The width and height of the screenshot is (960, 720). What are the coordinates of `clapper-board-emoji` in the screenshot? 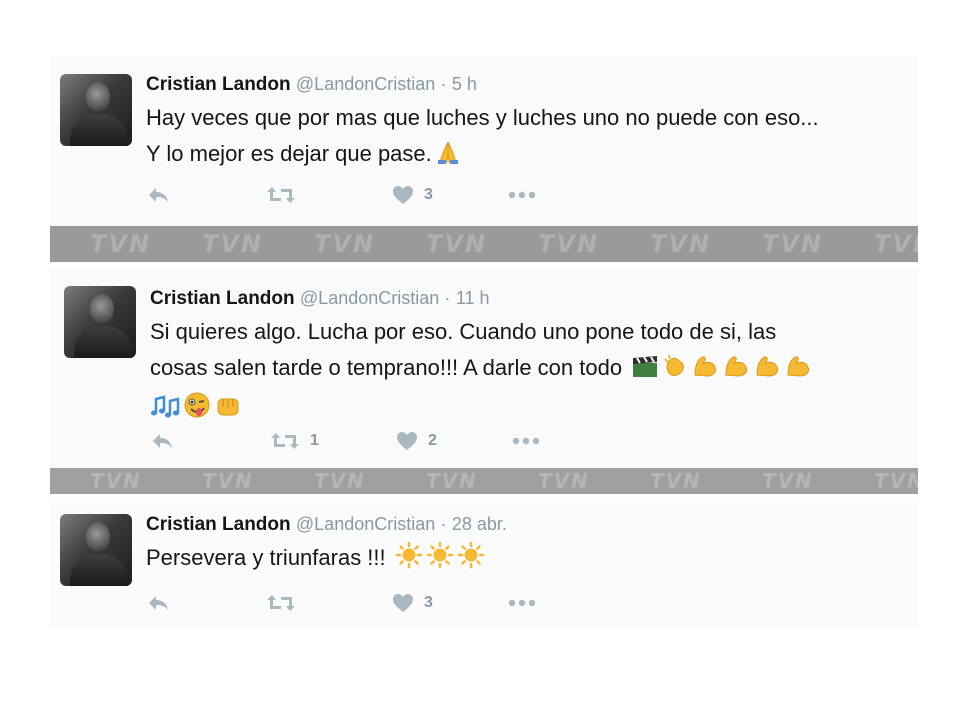 It's located at (645, 372).